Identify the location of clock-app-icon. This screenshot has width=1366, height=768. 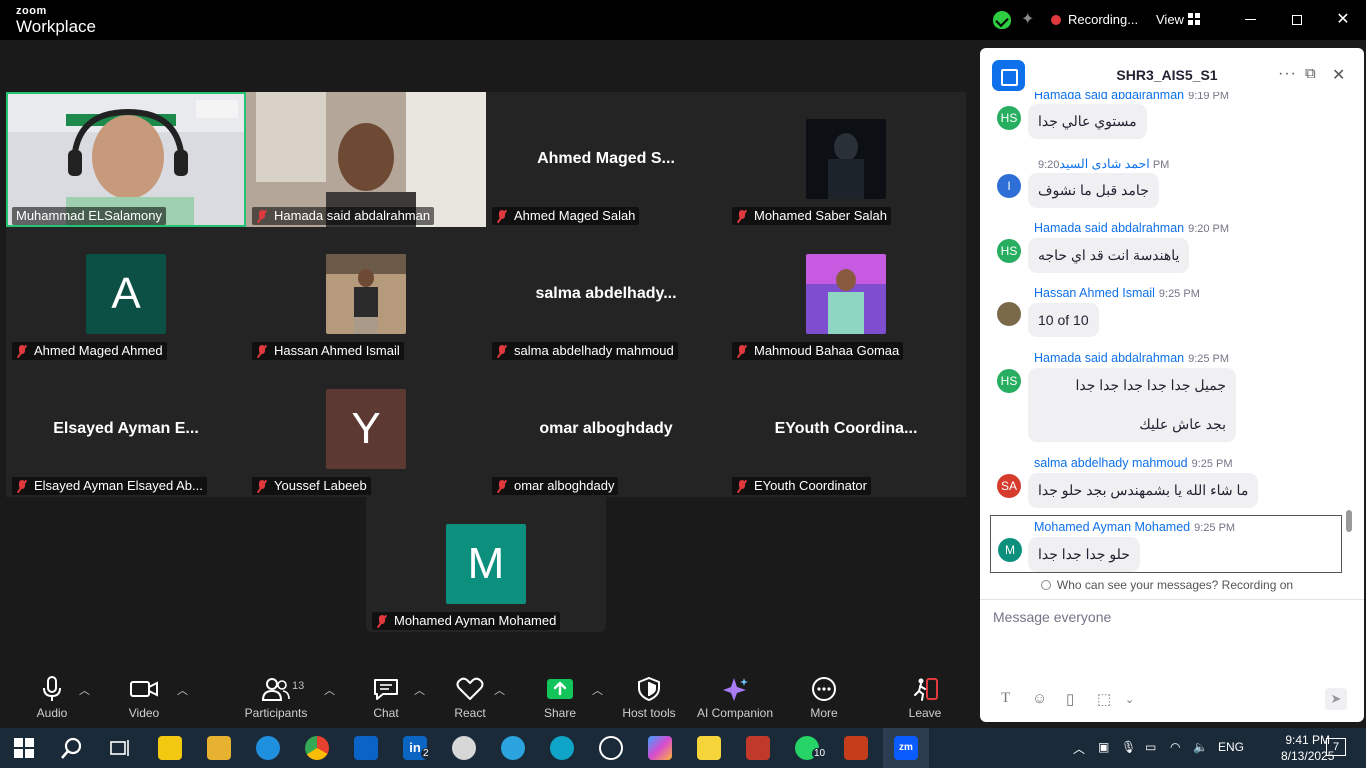
(464, 748).